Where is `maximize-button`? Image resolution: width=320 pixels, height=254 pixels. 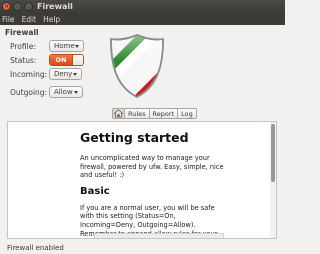 maximize-button is located at coordinates (28, 6).